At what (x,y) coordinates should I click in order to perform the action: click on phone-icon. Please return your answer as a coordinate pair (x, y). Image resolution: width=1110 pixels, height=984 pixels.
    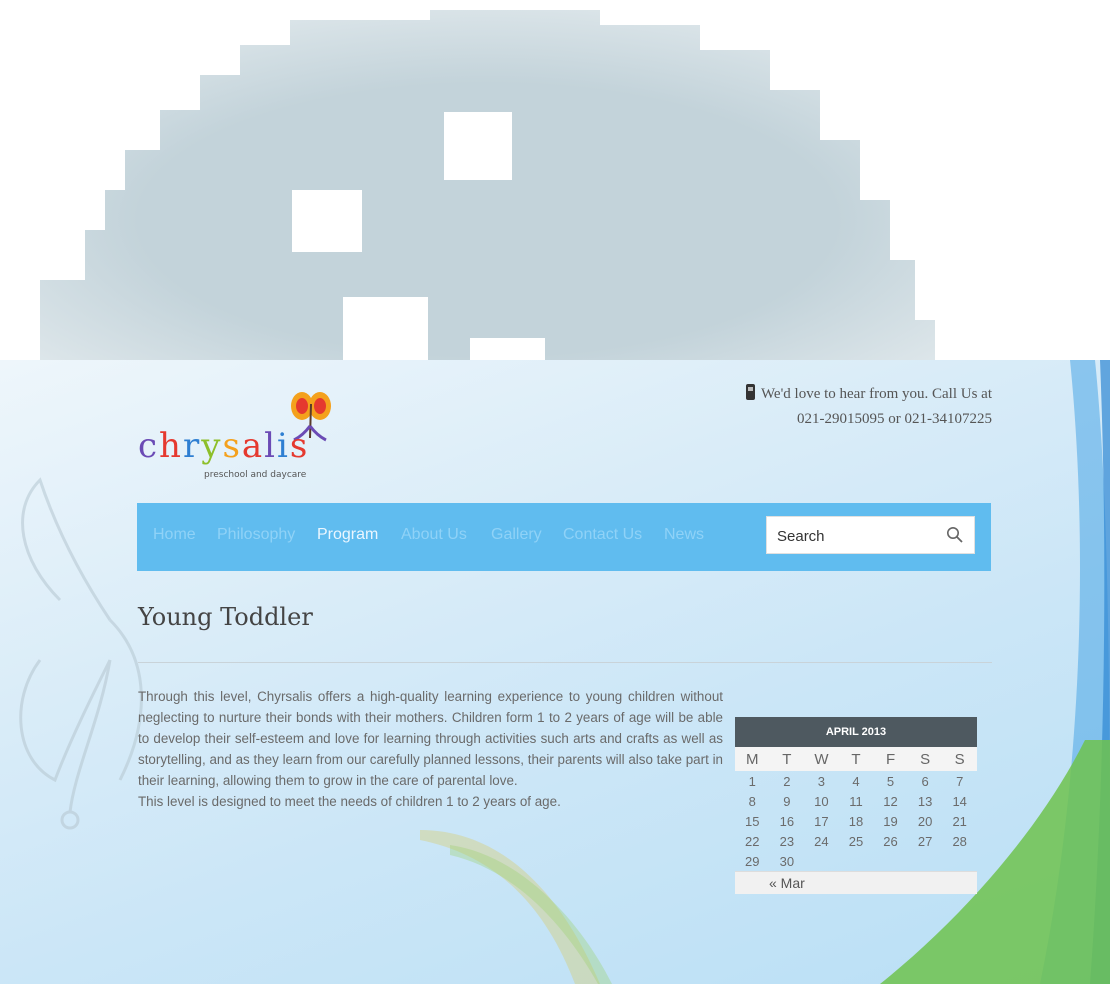
    Looking at the image, I should click on (750, 392).